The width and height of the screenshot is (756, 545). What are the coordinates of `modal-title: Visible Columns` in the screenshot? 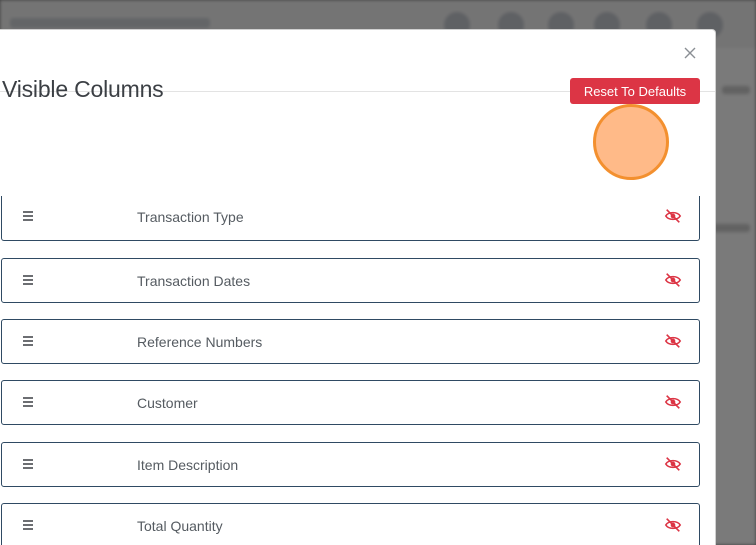 It's located at (83, 89).